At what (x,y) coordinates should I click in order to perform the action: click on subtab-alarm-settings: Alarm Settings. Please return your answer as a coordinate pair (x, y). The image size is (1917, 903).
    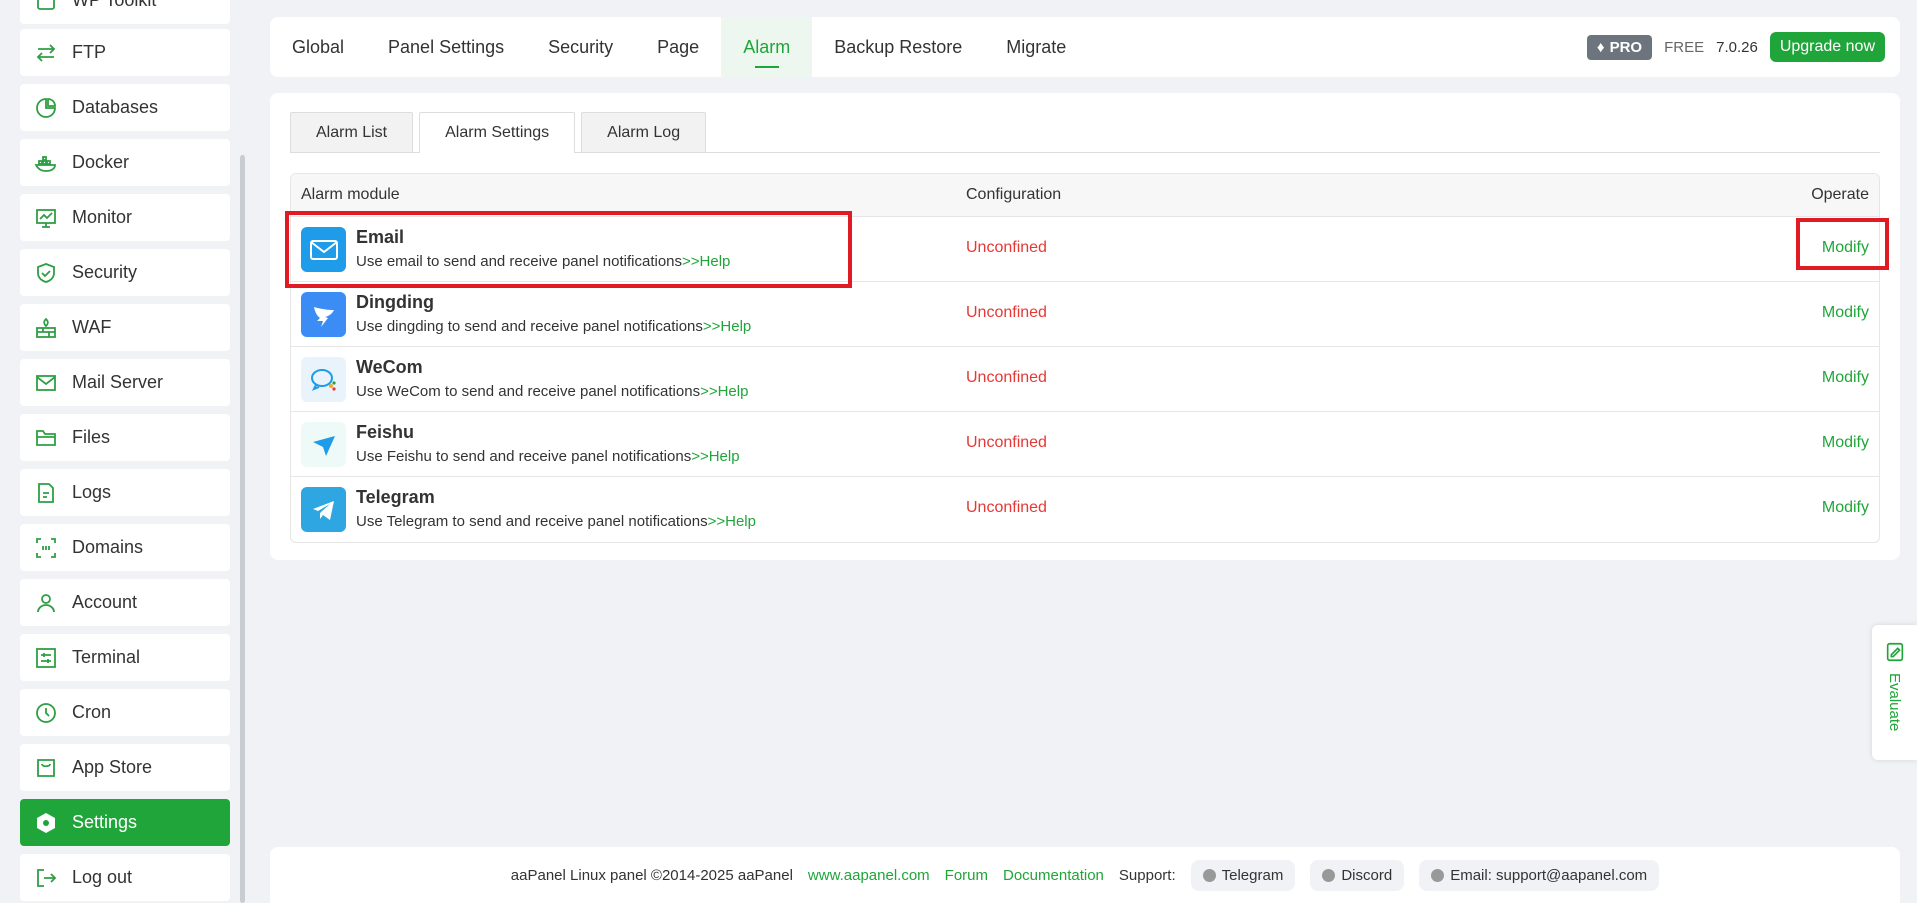
    Looking at the image, I should click on (497, 132).